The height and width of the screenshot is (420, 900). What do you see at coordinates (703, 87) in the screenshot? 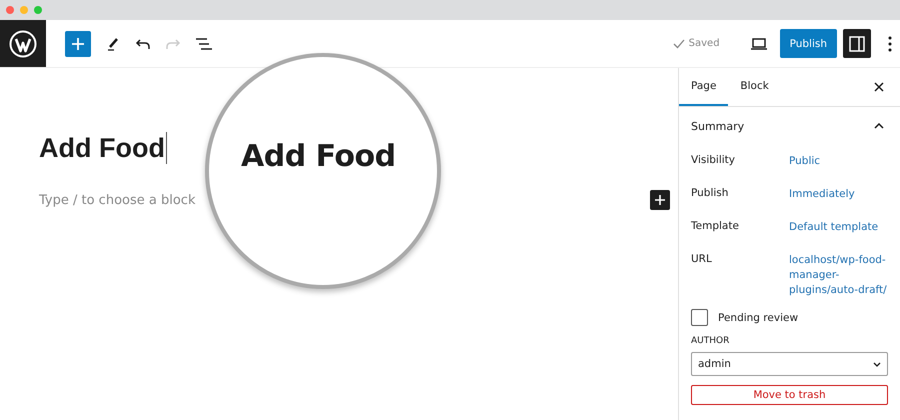
I see `sidebar-tab: Page` at bounding box center [703, 87].